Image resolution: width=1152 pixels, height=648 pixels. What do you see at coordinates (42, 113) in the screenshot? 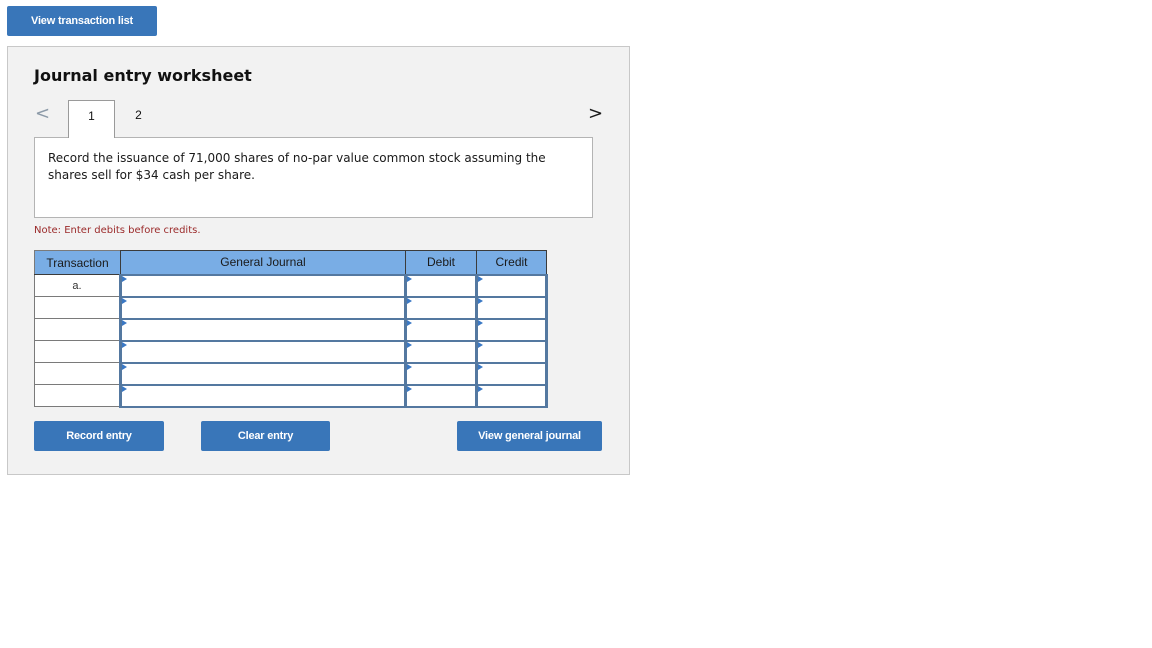
I see `chevron-left-icon: <` at bounding box center [42, 113].